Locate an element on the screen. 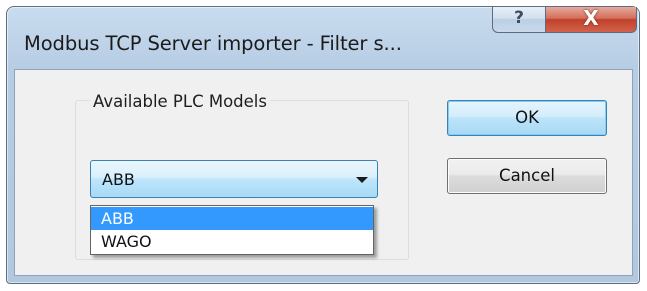  plc-model-combobox: ABB is located at coordinates (234, 179).